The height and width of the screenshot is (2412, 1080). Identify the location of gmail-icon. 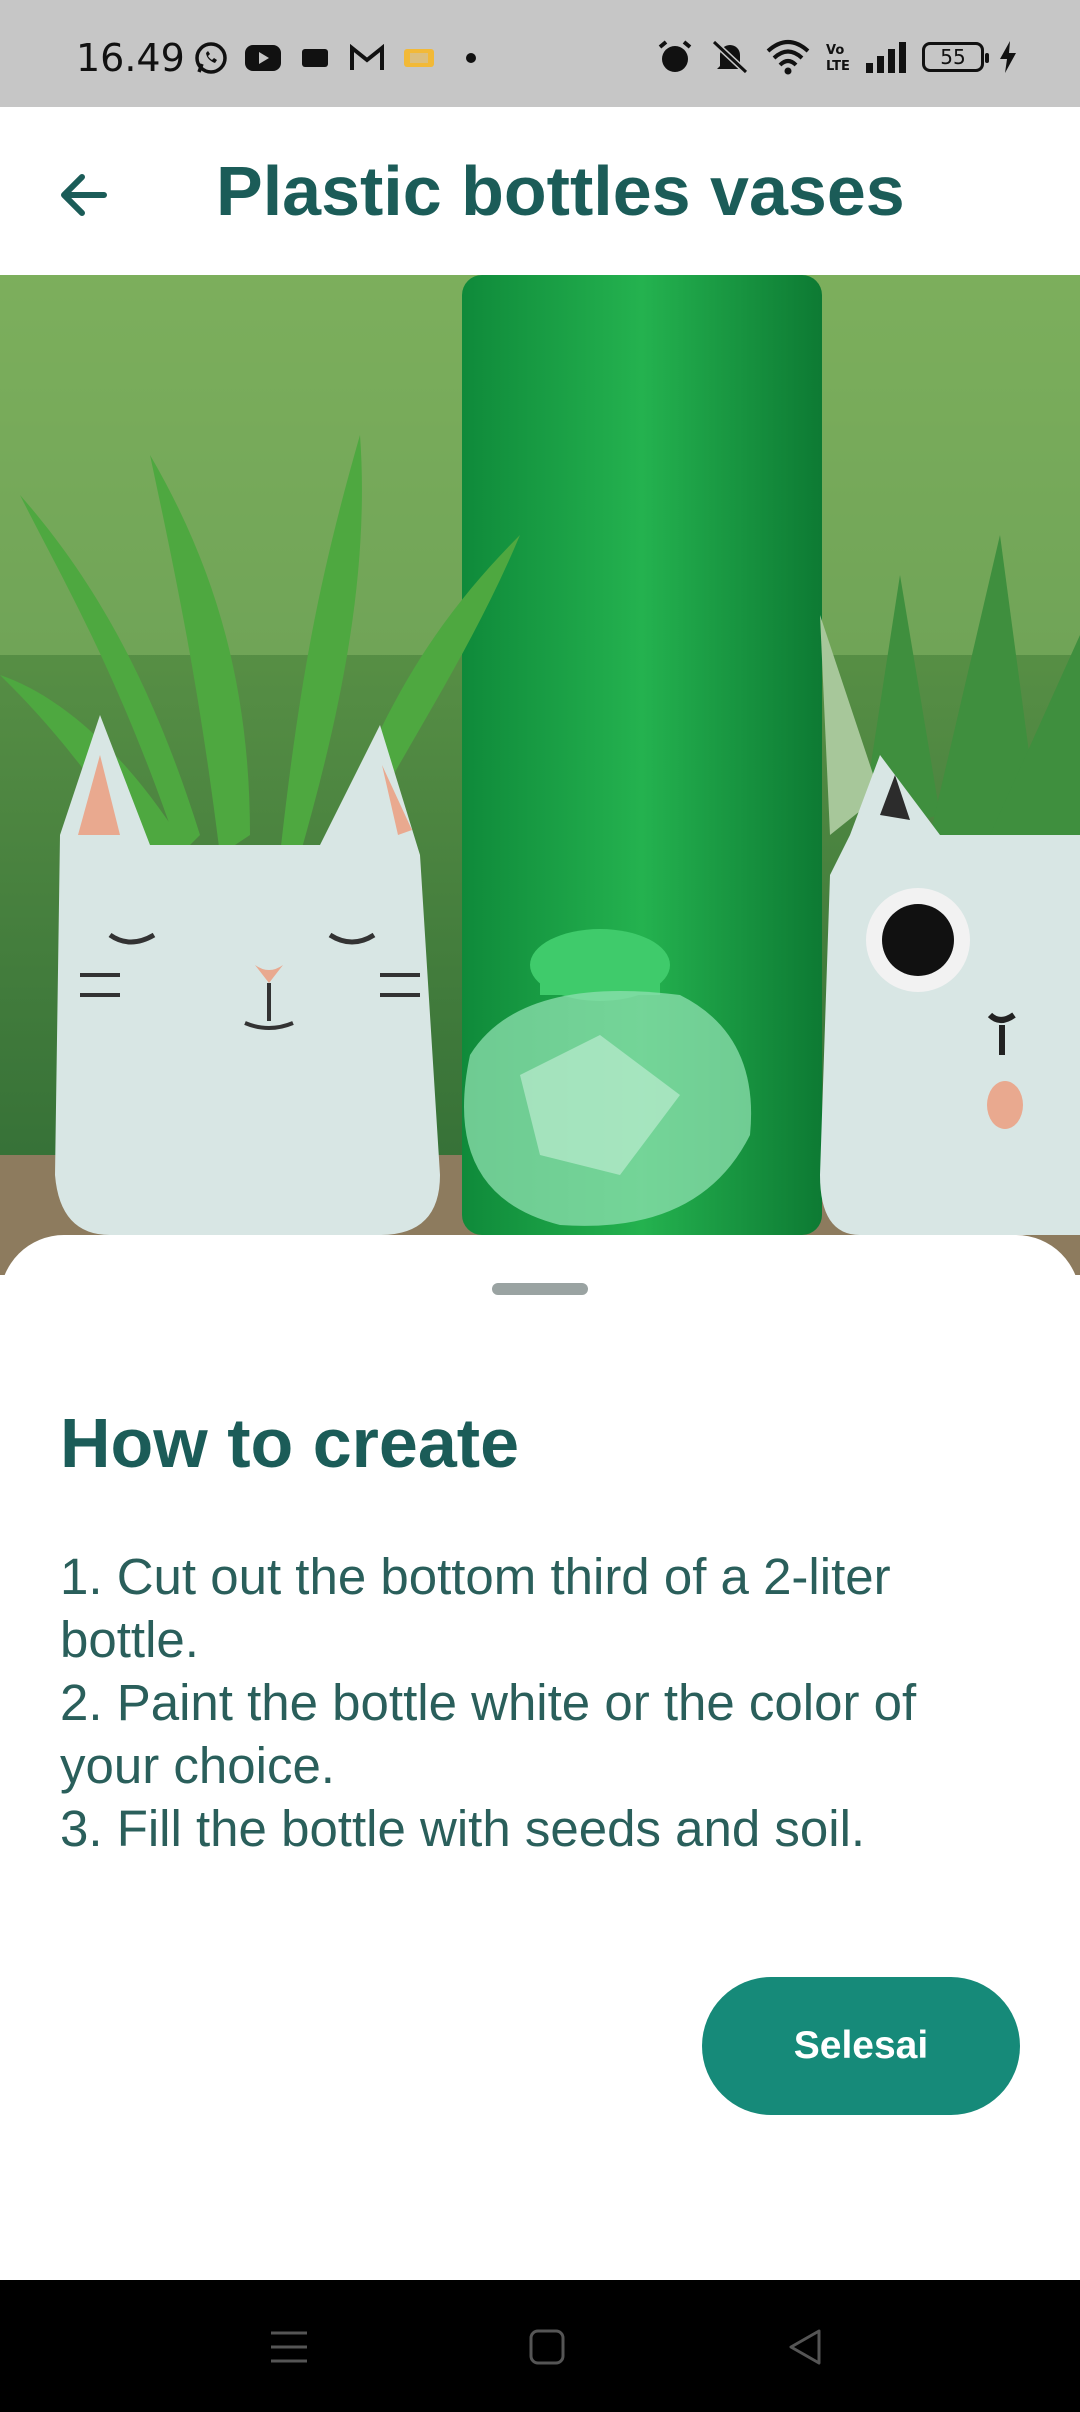
(367, 58).